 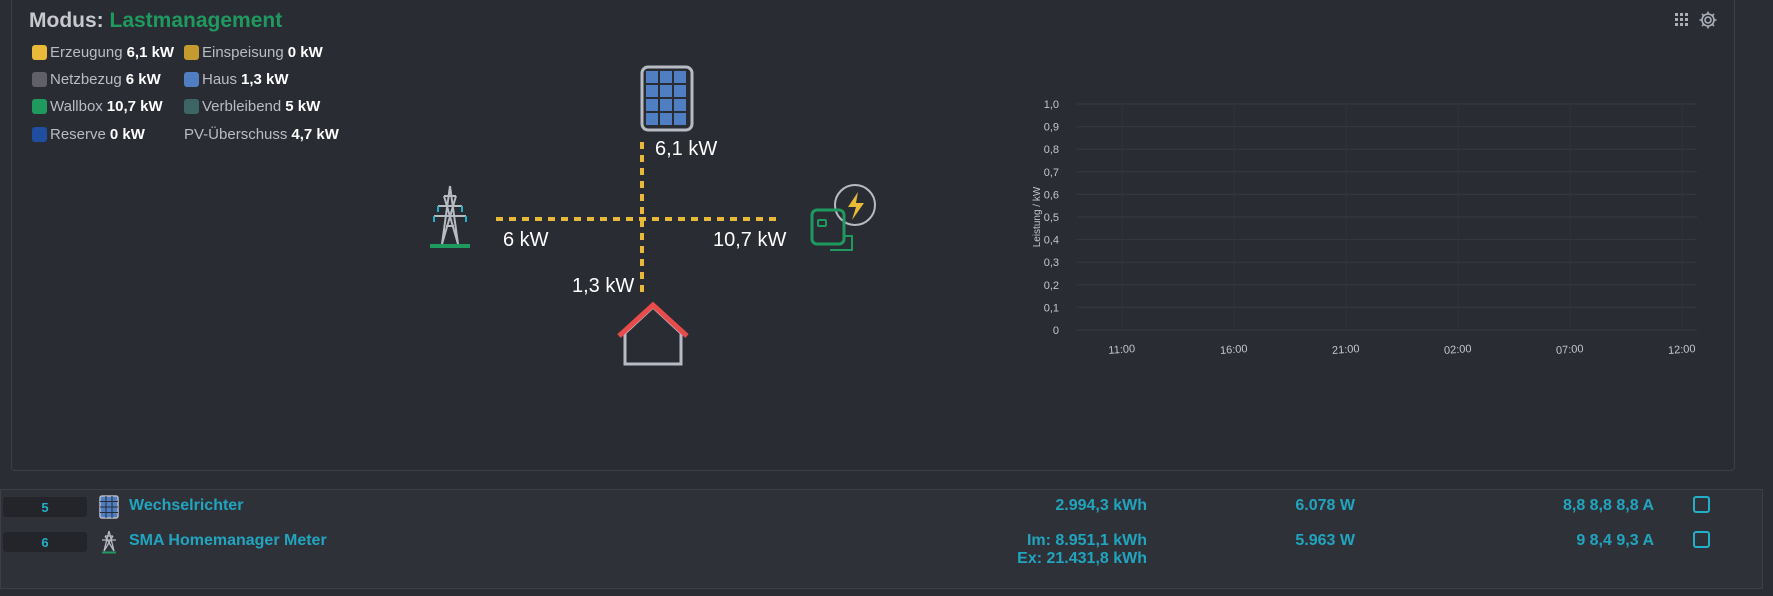 I want to click on device-name-link: Wechselrichter, so click(x=186, y=506).